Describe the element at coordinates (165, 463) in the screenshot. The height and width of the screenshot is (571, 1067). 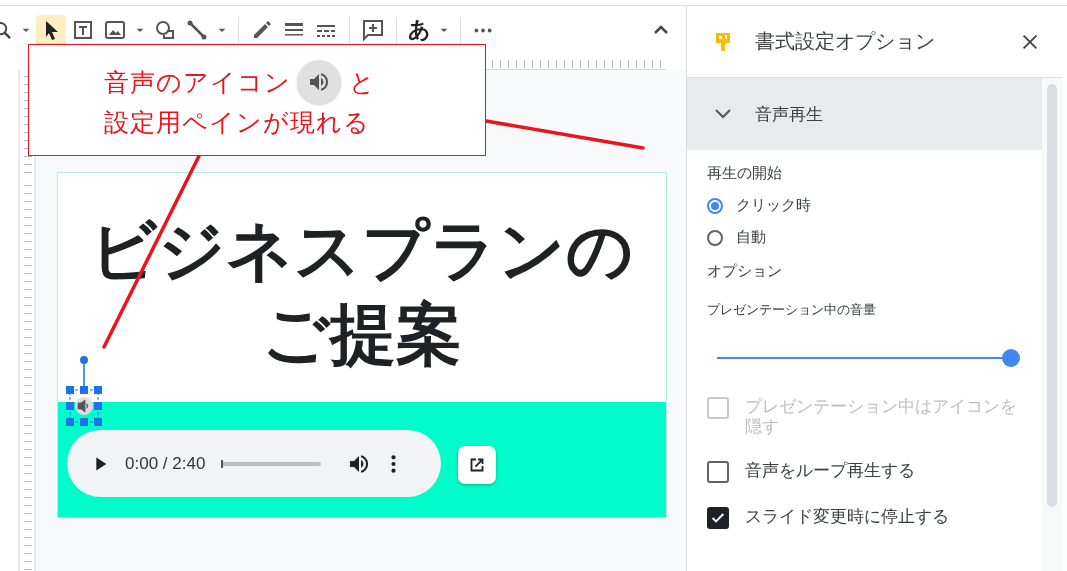
I see `time-readout: 0:00 / 2:40` at that location.